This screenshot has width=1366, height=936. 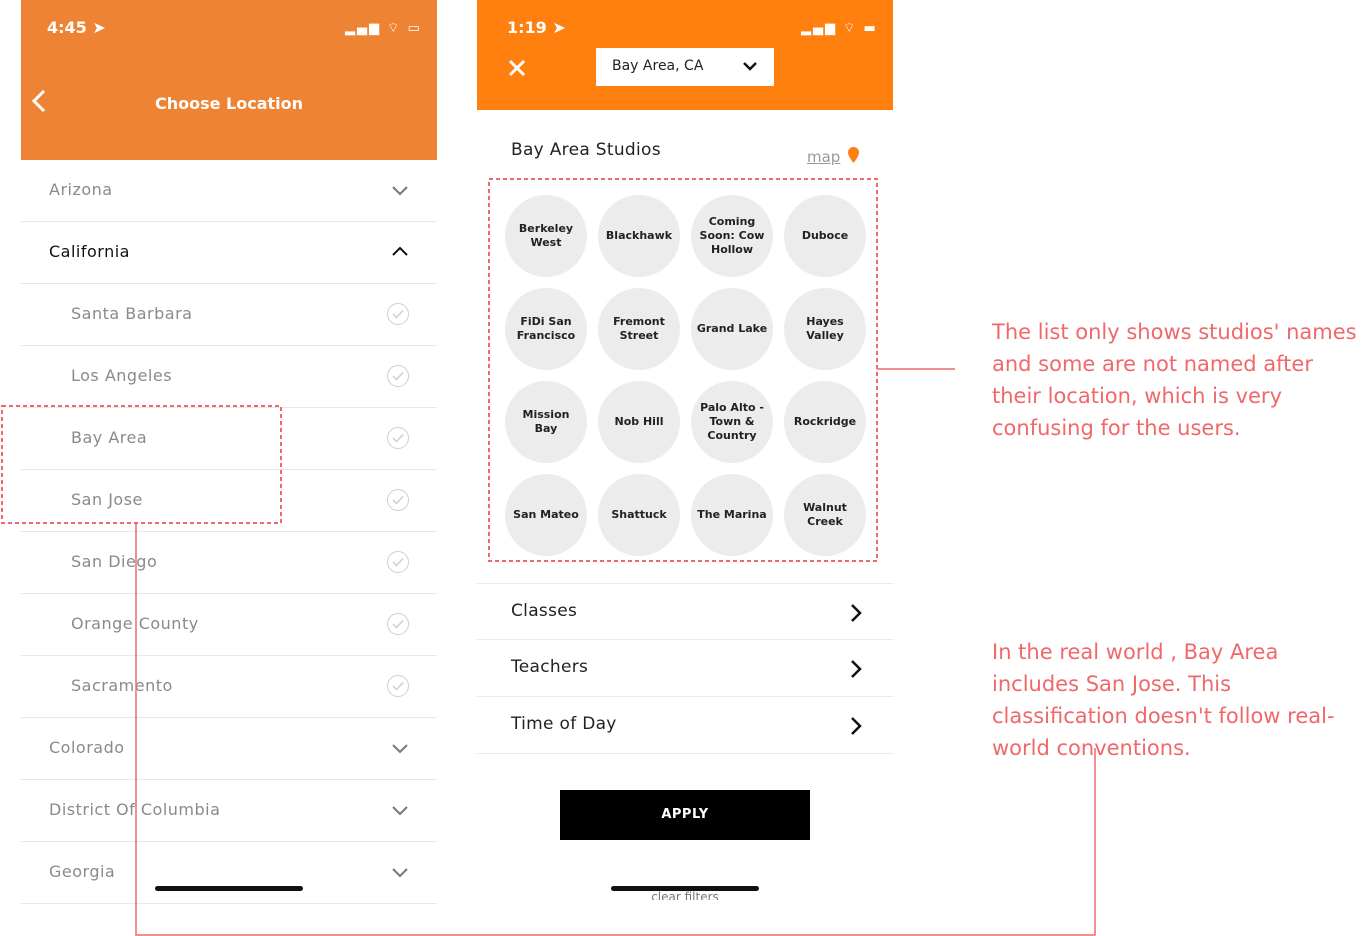 What do you see at coordinates (141, 464) in the screenshot?
I see `bayarea-sanjose-highlight-box` at bounding box center [141, 464].